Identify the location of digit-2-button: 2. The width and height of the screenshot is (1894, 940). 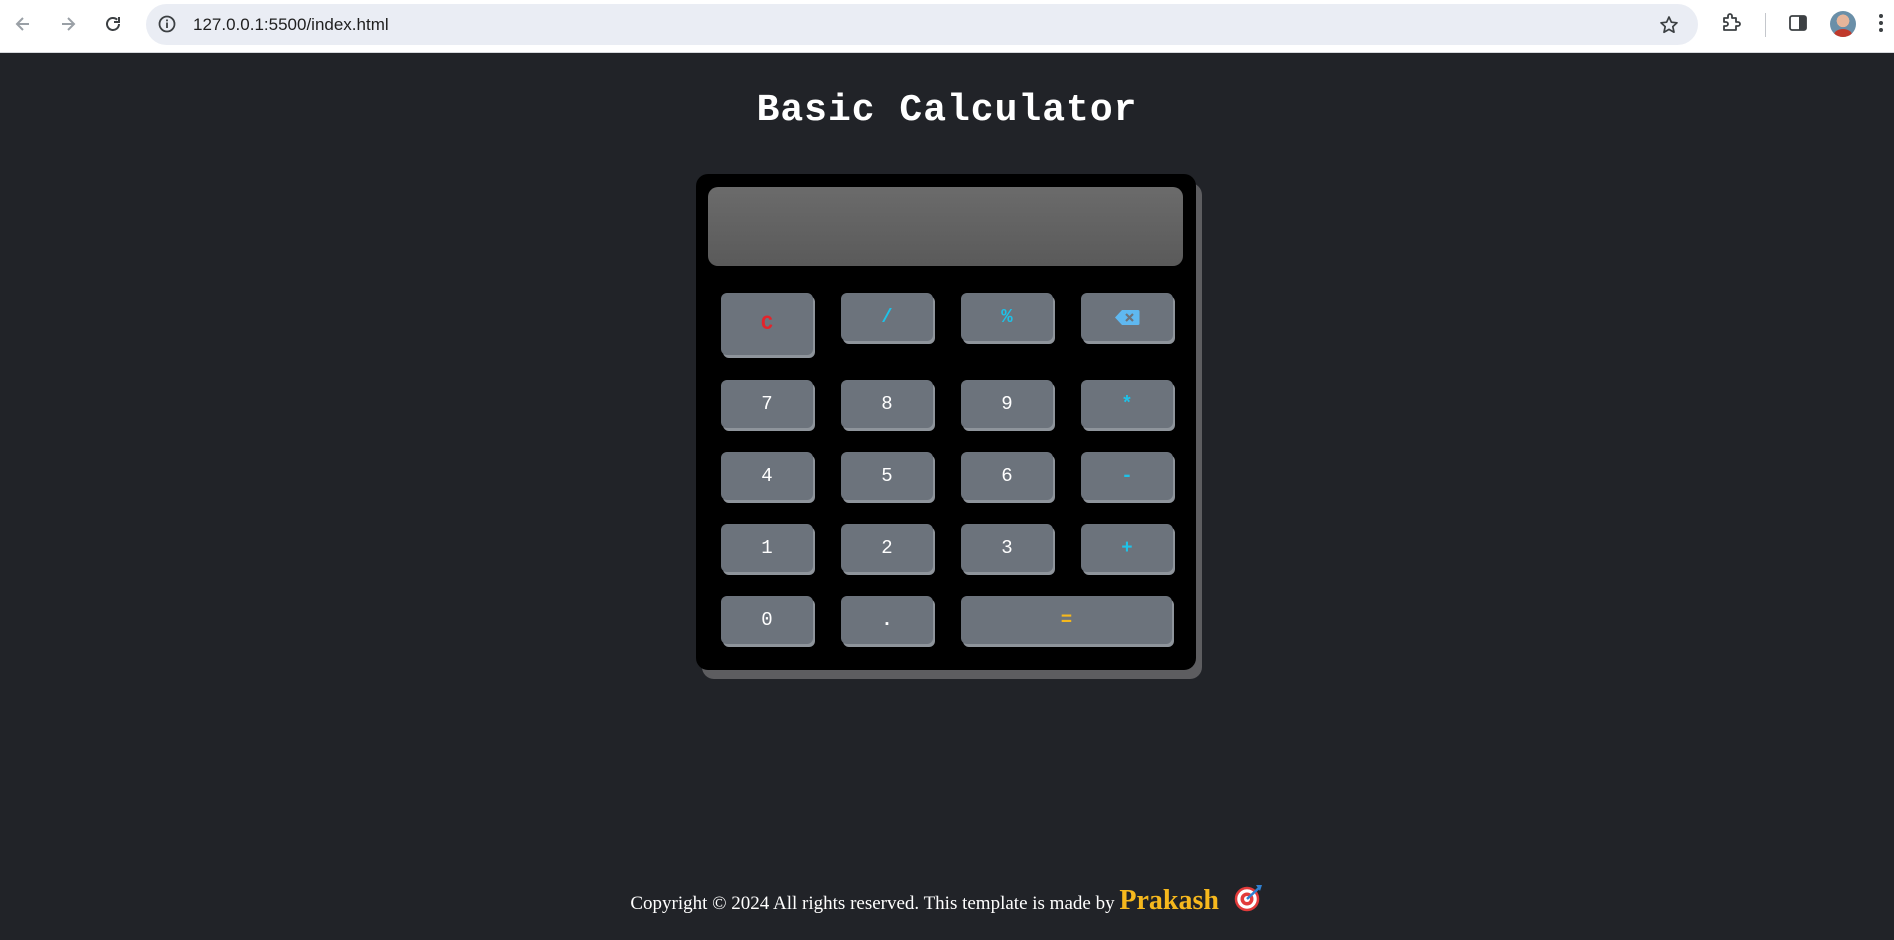
(887, 548).